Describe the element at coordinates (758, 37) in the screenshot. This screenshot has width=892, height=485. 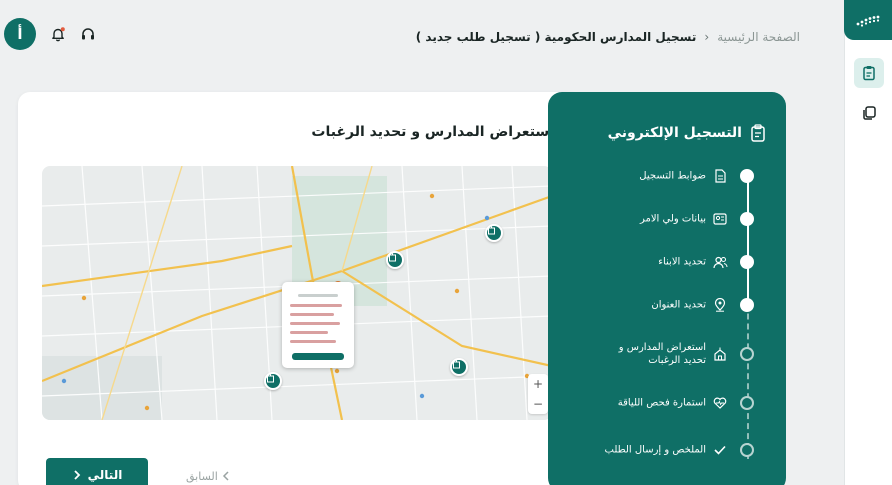
I see `breadcrumb-home-link: الصفحة الرئيسية` at that location.